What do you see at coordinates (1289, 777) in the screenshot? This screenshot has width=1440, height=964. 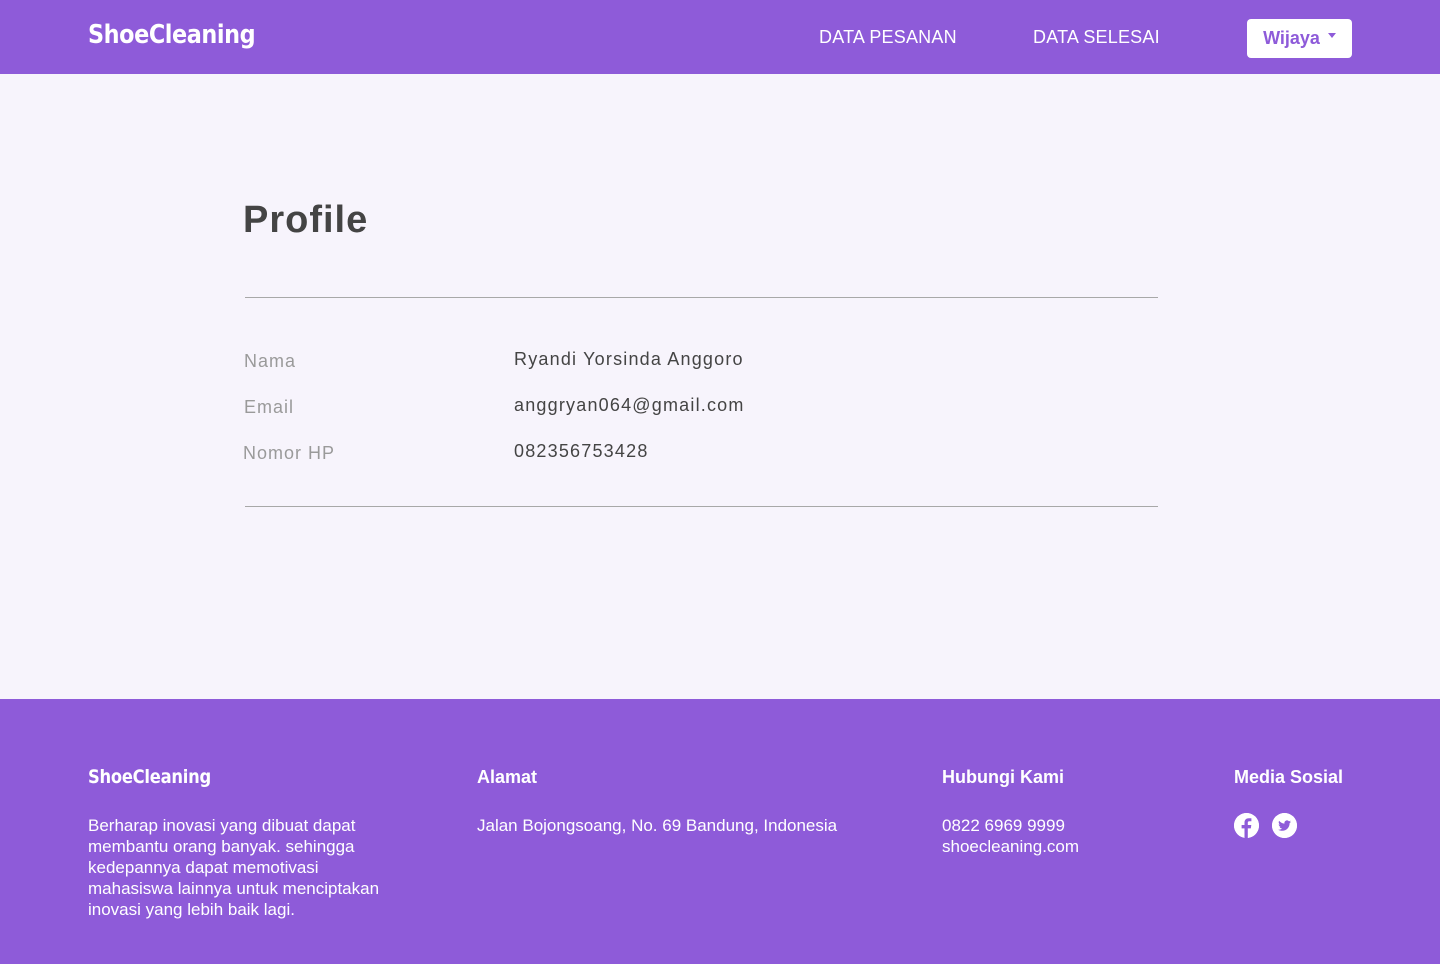 I see `footer-heading-media-sosial: Media Sosial` at bounding box center [1289, 777].